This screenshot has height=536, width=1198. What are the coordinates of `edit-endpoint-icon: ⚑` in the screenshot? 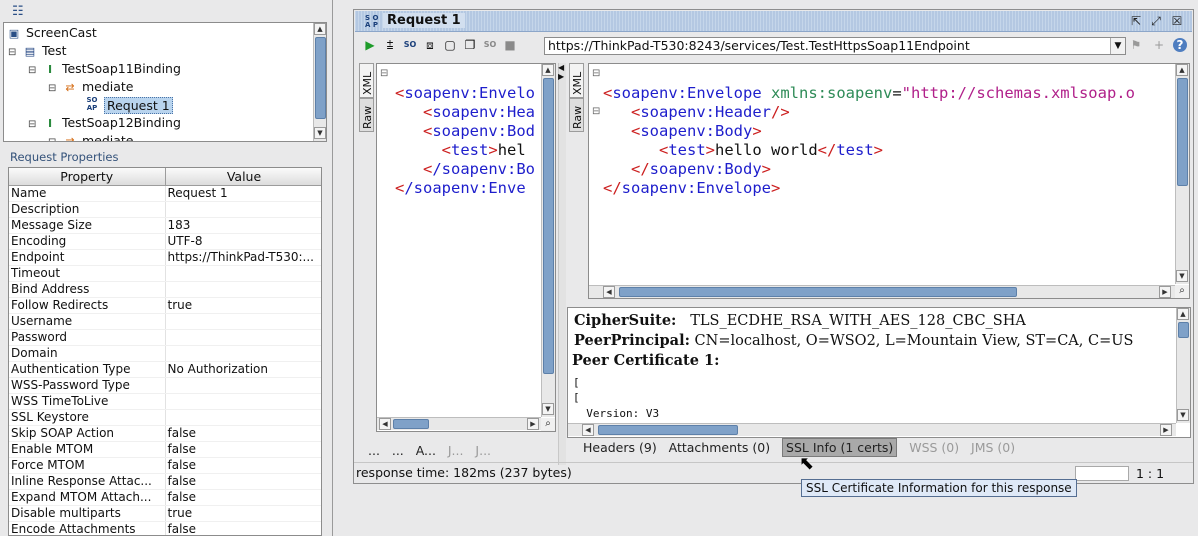 It's located at (1136, 45).